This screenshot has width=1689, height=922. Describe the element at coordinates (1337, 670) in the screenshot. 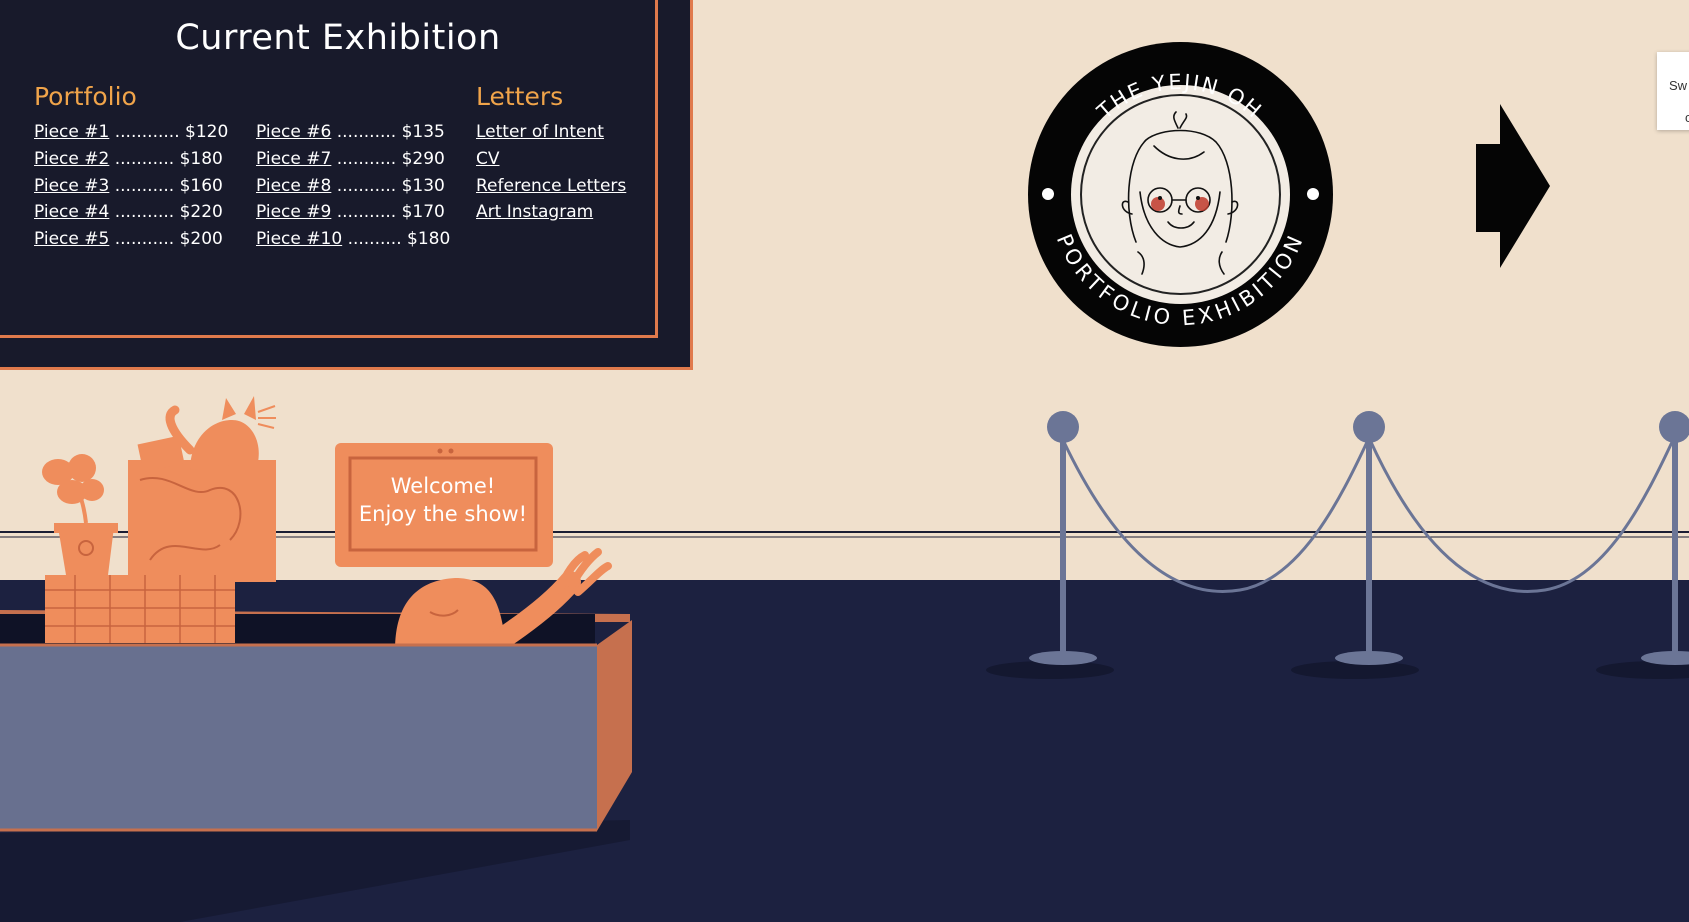

I see `stanchion-shadows` at that location.